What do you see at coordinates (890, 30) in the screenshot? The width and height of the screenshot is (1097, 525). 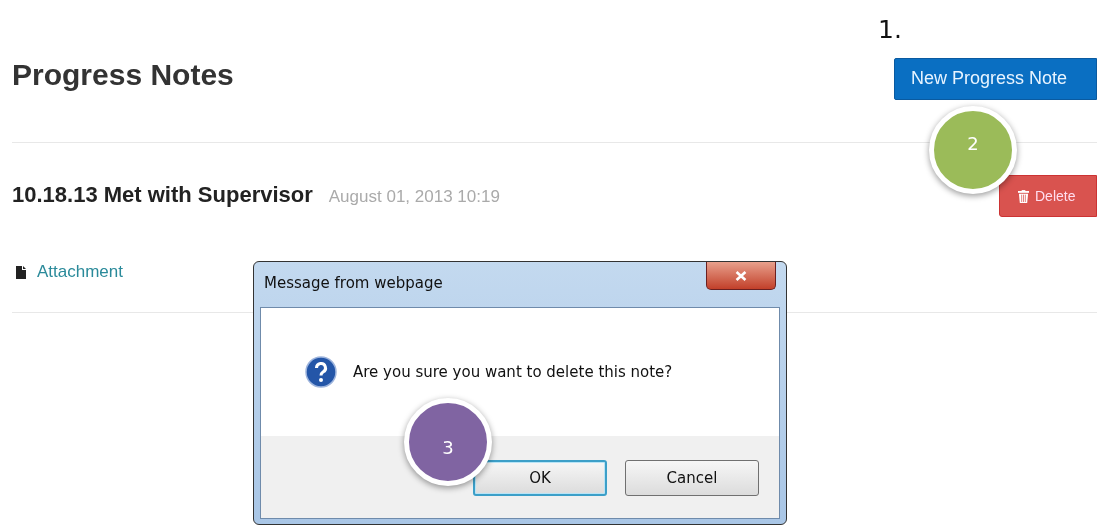 I see `step-number: 1.` at bounding box center [890, 30].